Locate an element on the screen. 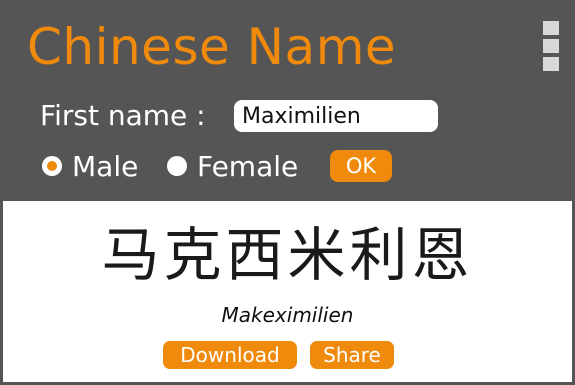 This screenshot has height=385, width=575. gender-option-female: Female is located at coordinates (232, 166).